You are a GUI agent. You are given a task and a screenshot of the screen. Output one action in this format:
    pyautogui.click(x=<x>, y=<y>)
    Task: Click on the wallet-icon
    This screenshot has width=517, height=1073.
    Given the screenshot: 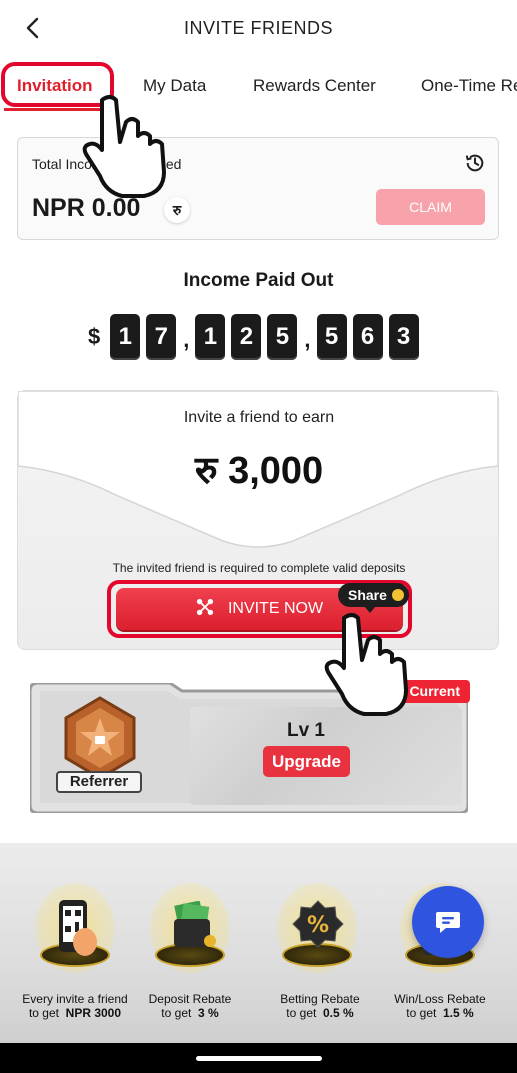 What is the action you would take?
    pyautogui.click(x=195, y=924)
    